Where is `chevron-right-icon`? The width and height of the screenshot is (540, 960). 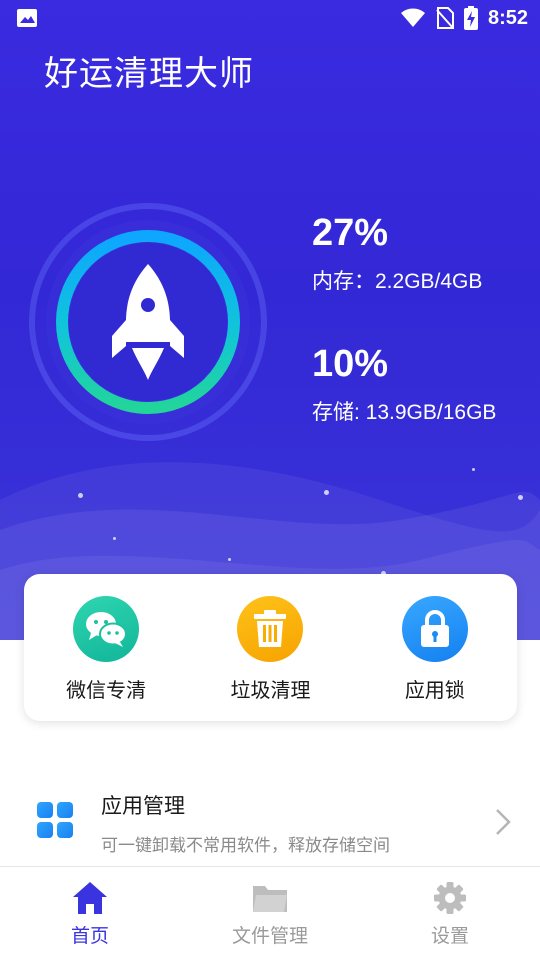
chevron-right-icon is located at coordinates (503, 822).